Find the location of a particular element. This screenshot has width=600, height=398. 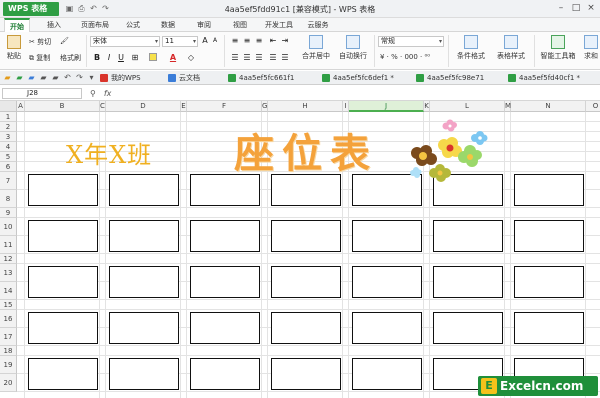

align-bottom-icon: ≡ is located at coordinates (259, 41).